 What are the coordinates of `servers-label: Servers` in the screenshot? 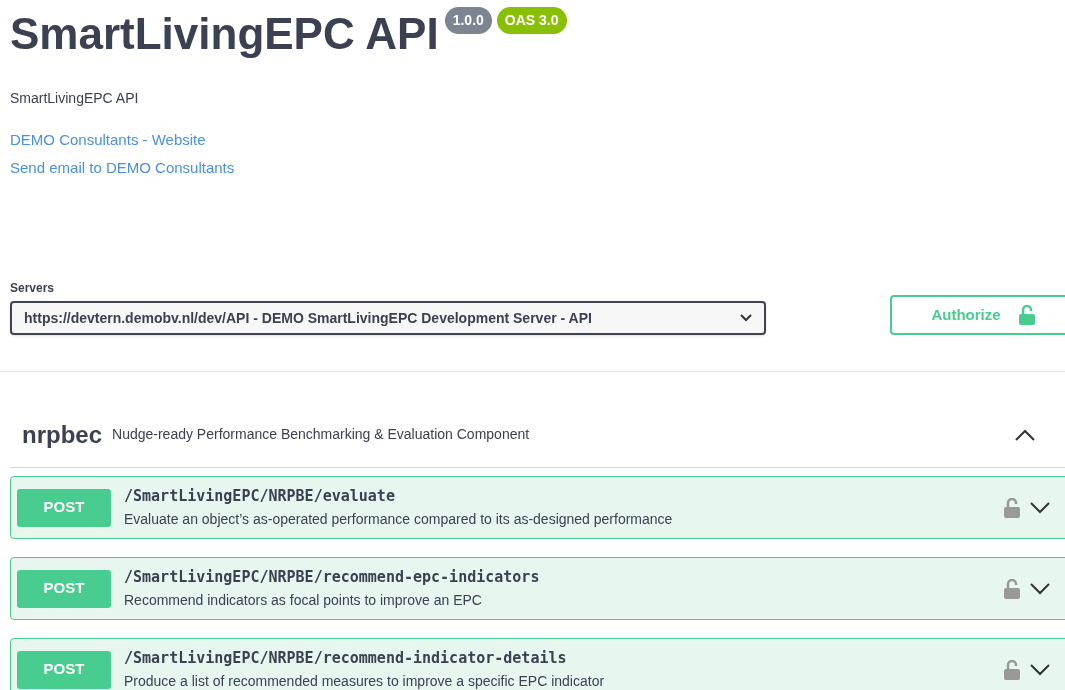 It's located at (33, 288).